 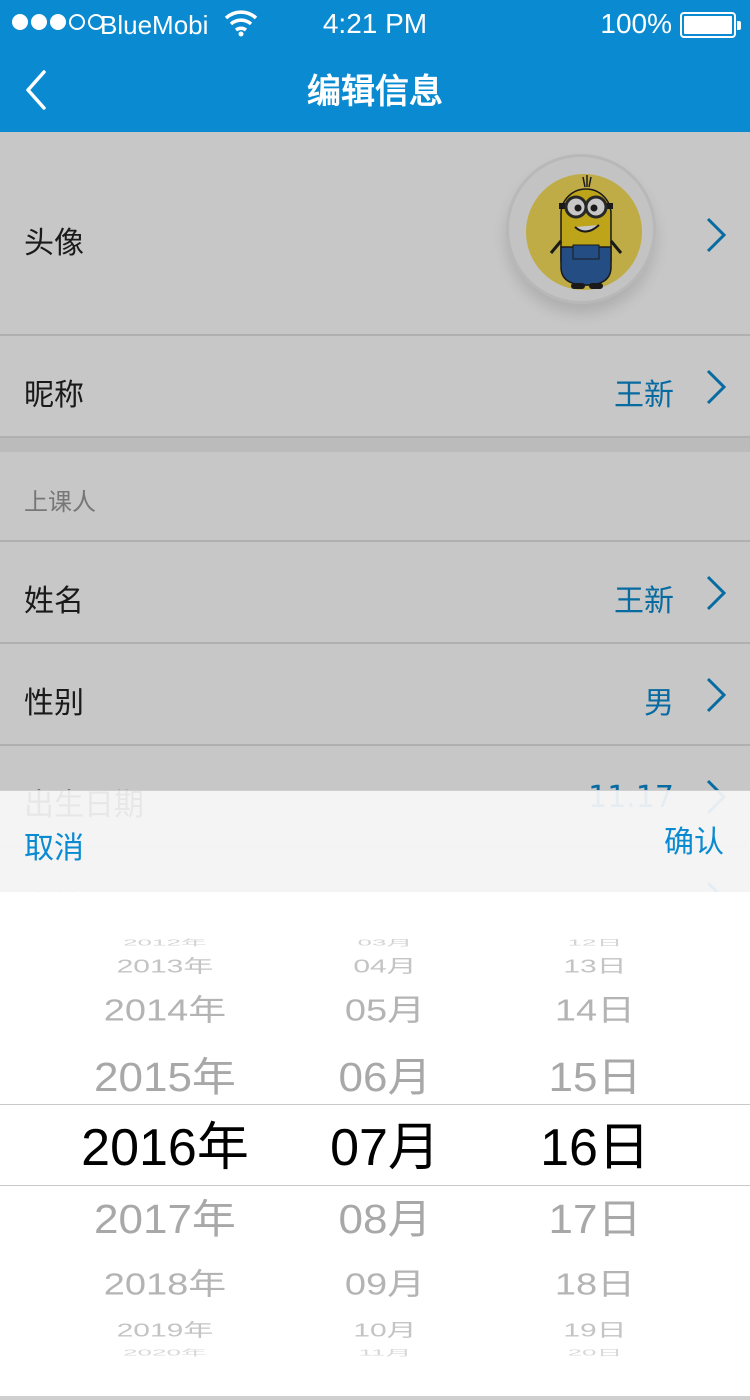 I want to click on day-option: 14日, so click(x=595, y=1011).